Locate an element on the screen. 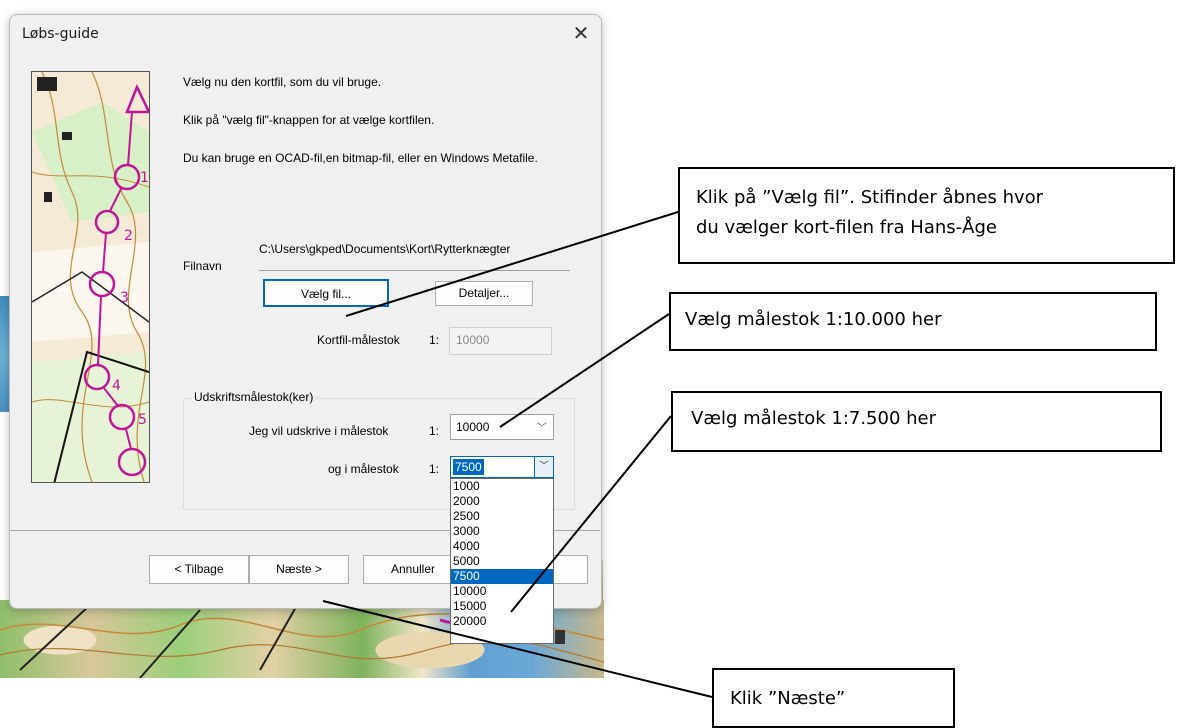 The image size is (1178, 728). callout-choose-file-line-1: Klik på ”Vælg fil”. Stifinder åbnes hvor is located at coordinates (870, 197).